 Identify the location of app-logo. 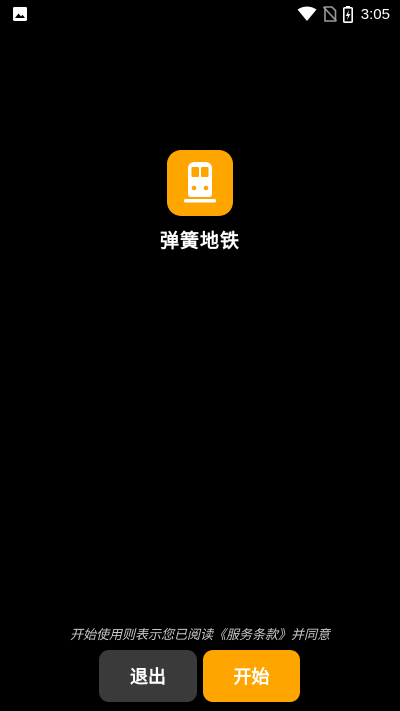
(200, 183).